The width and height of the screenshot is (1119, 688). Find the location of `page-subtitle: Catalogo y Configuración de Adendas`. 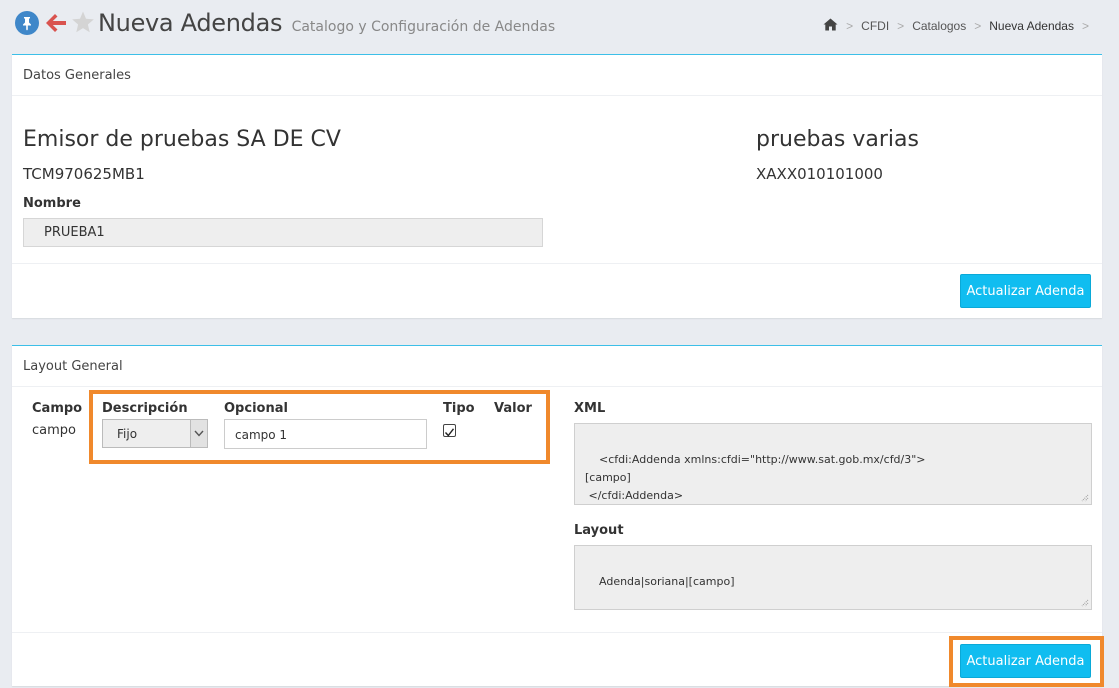

page-subtitle: Catalogo y Configuración de Adendas is located at coordinates (423, 27).